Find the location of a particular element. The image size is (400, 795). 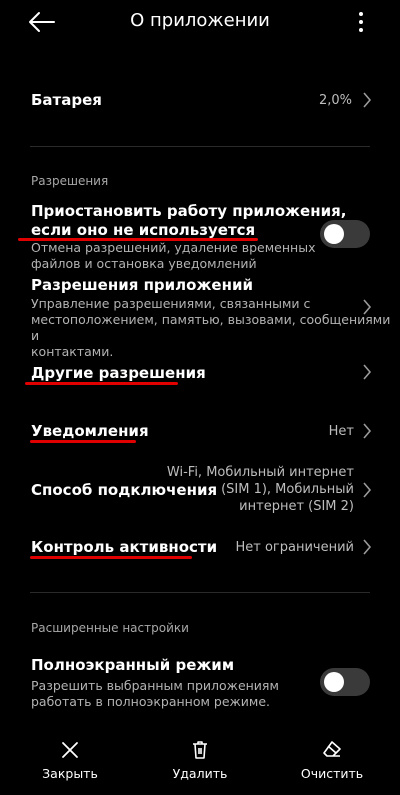

activity-value: Нет ограничений is located at coordinates (294, 547).